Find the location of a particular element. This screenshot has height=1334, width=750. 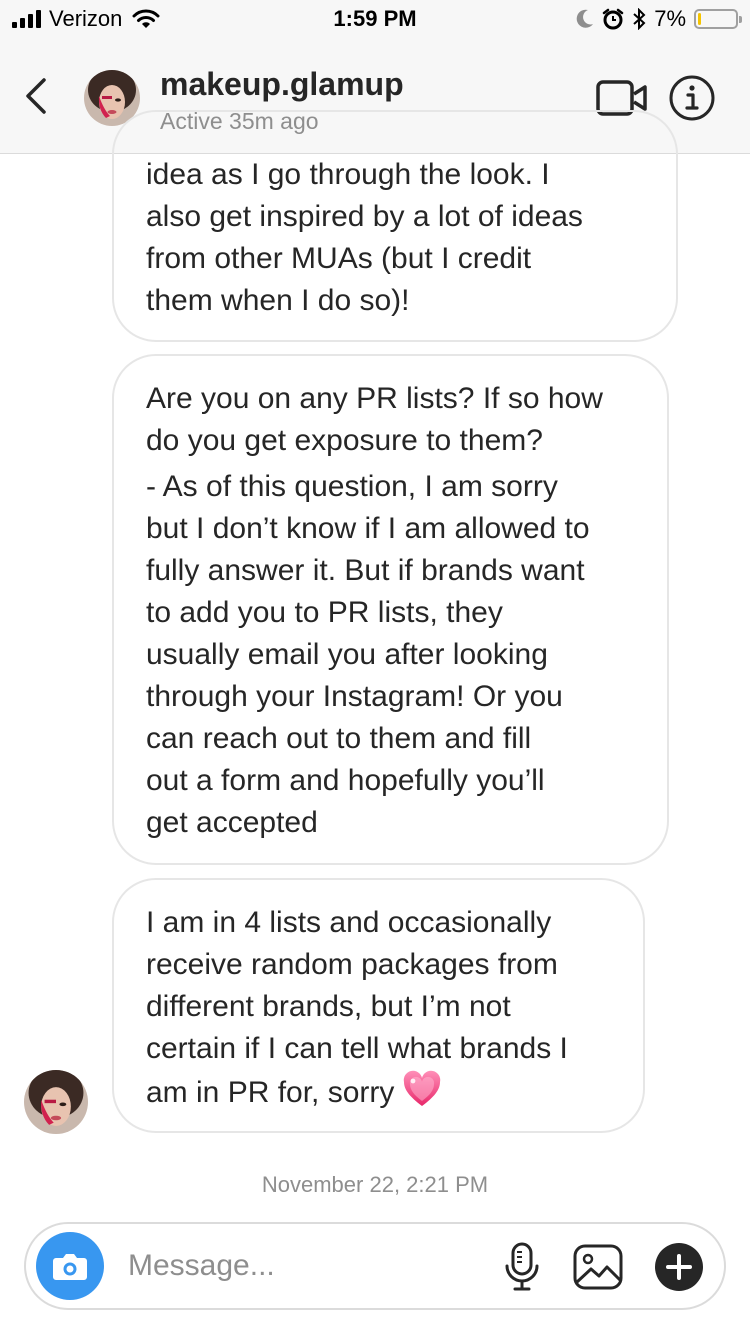

camera-button is located at coordinates (70, 1266).